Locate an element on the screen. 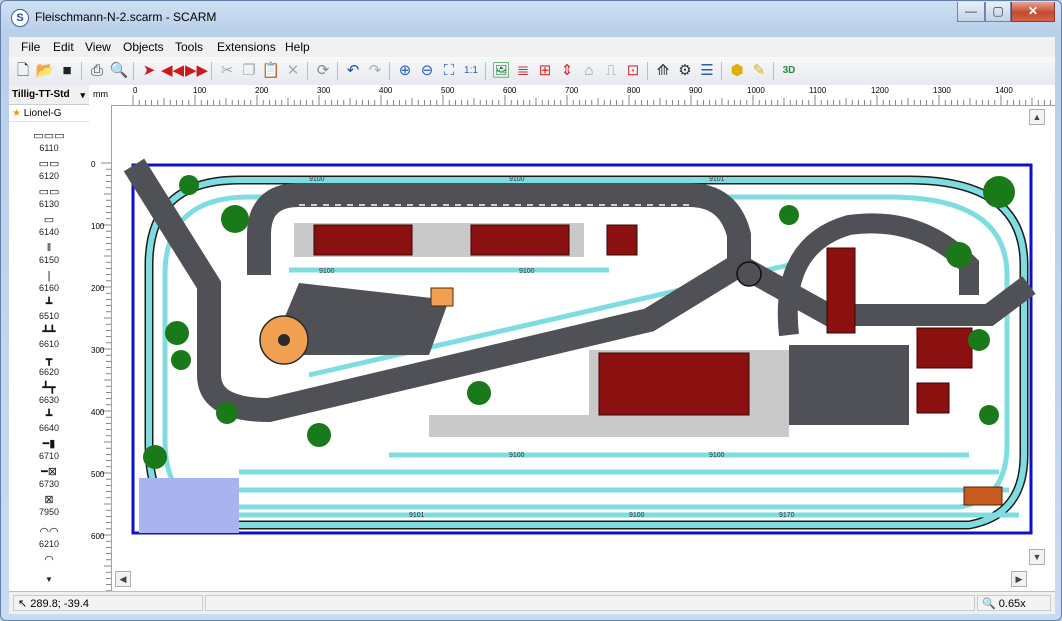 This screenshot has width=1062, height=621. track-label: 9101 is located at coordinates (717, 179).